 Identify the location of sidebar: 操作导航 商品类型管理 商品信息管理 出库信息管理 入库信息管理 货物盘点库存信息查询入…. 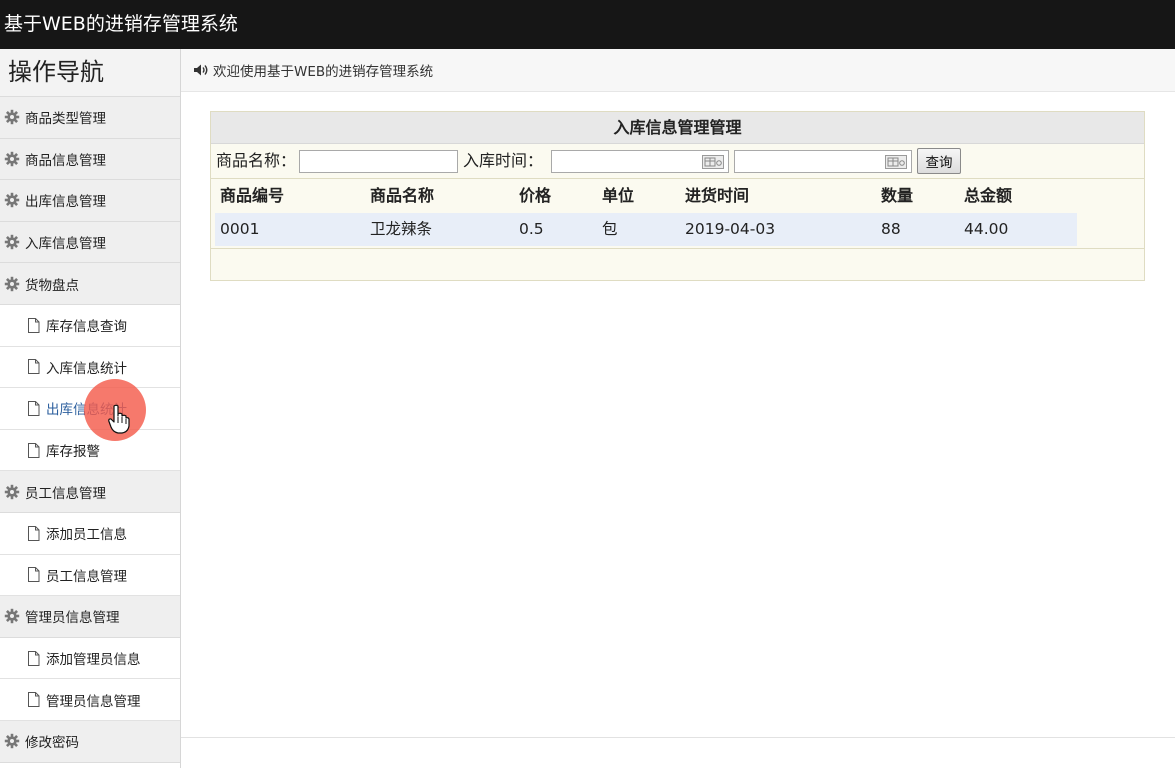
(90, 408).